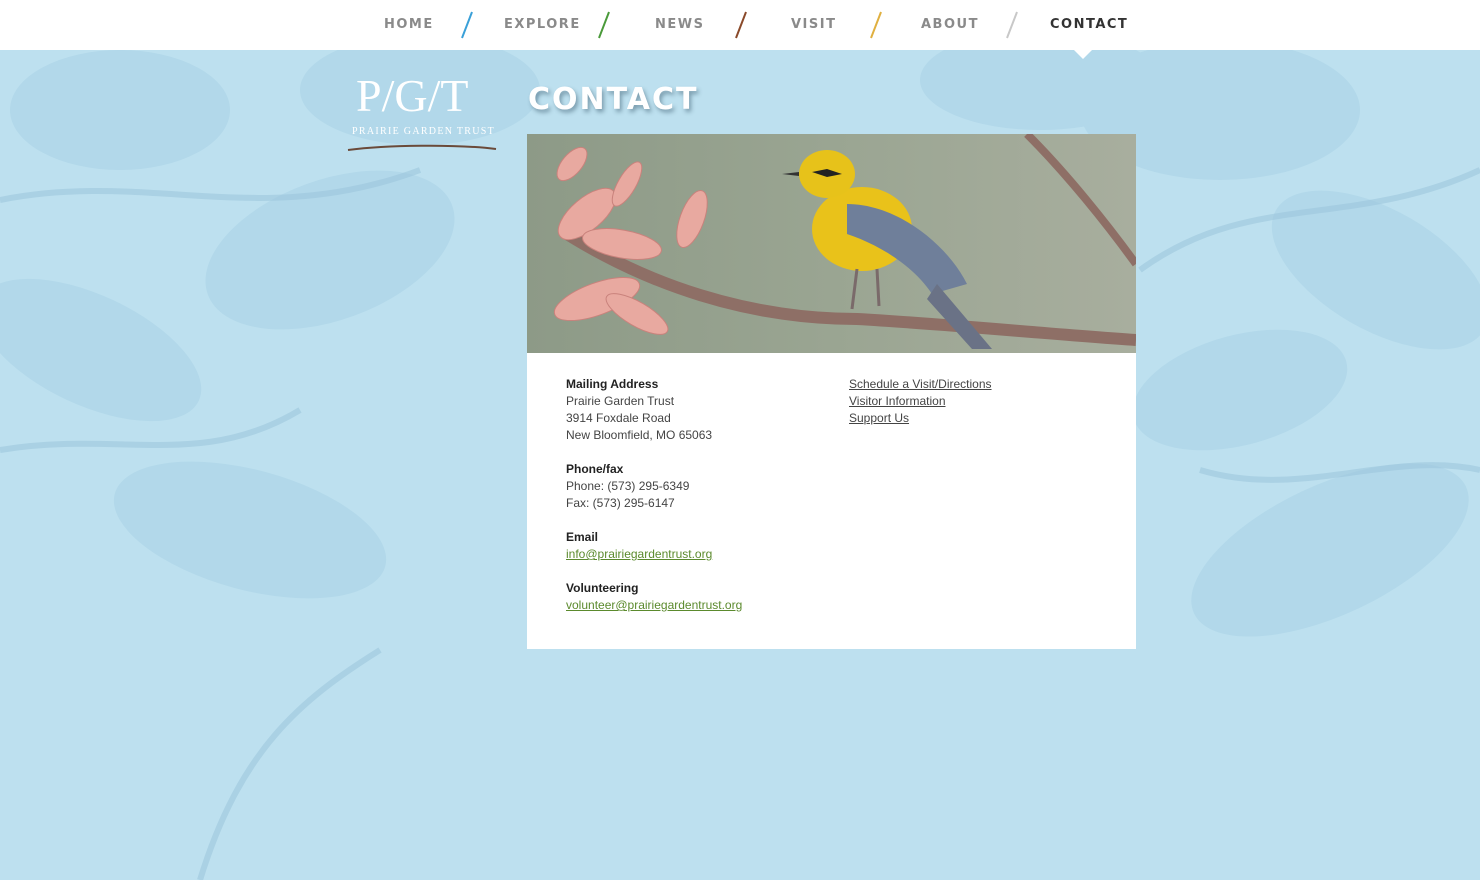 The image size is (1480, 880). What do you see at coordinates (613, 99) in the screenshot?
I see `page-title: CONTACT` at bounding box center [613, 99].